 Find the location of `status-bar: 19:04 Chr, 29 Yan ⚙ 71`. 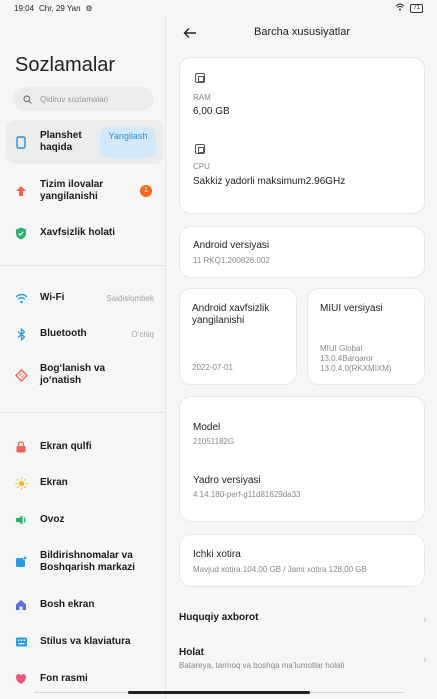

status-bar: 19:04 Chr, 29 Yan ⚙ 71 is located at coordinates (218, 8).